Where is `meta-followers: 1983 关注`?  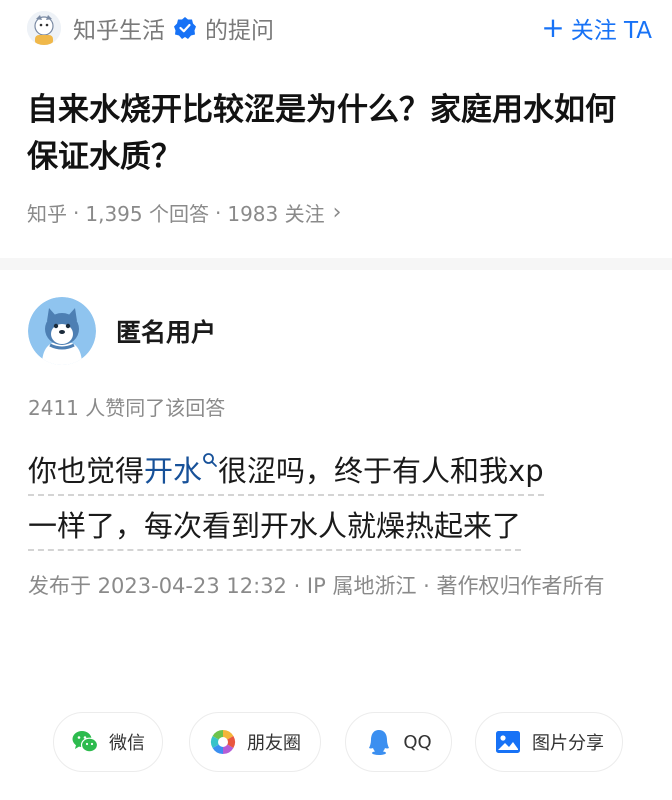
meta-followers: 1983 关注 is located at coordinates (276, 214).